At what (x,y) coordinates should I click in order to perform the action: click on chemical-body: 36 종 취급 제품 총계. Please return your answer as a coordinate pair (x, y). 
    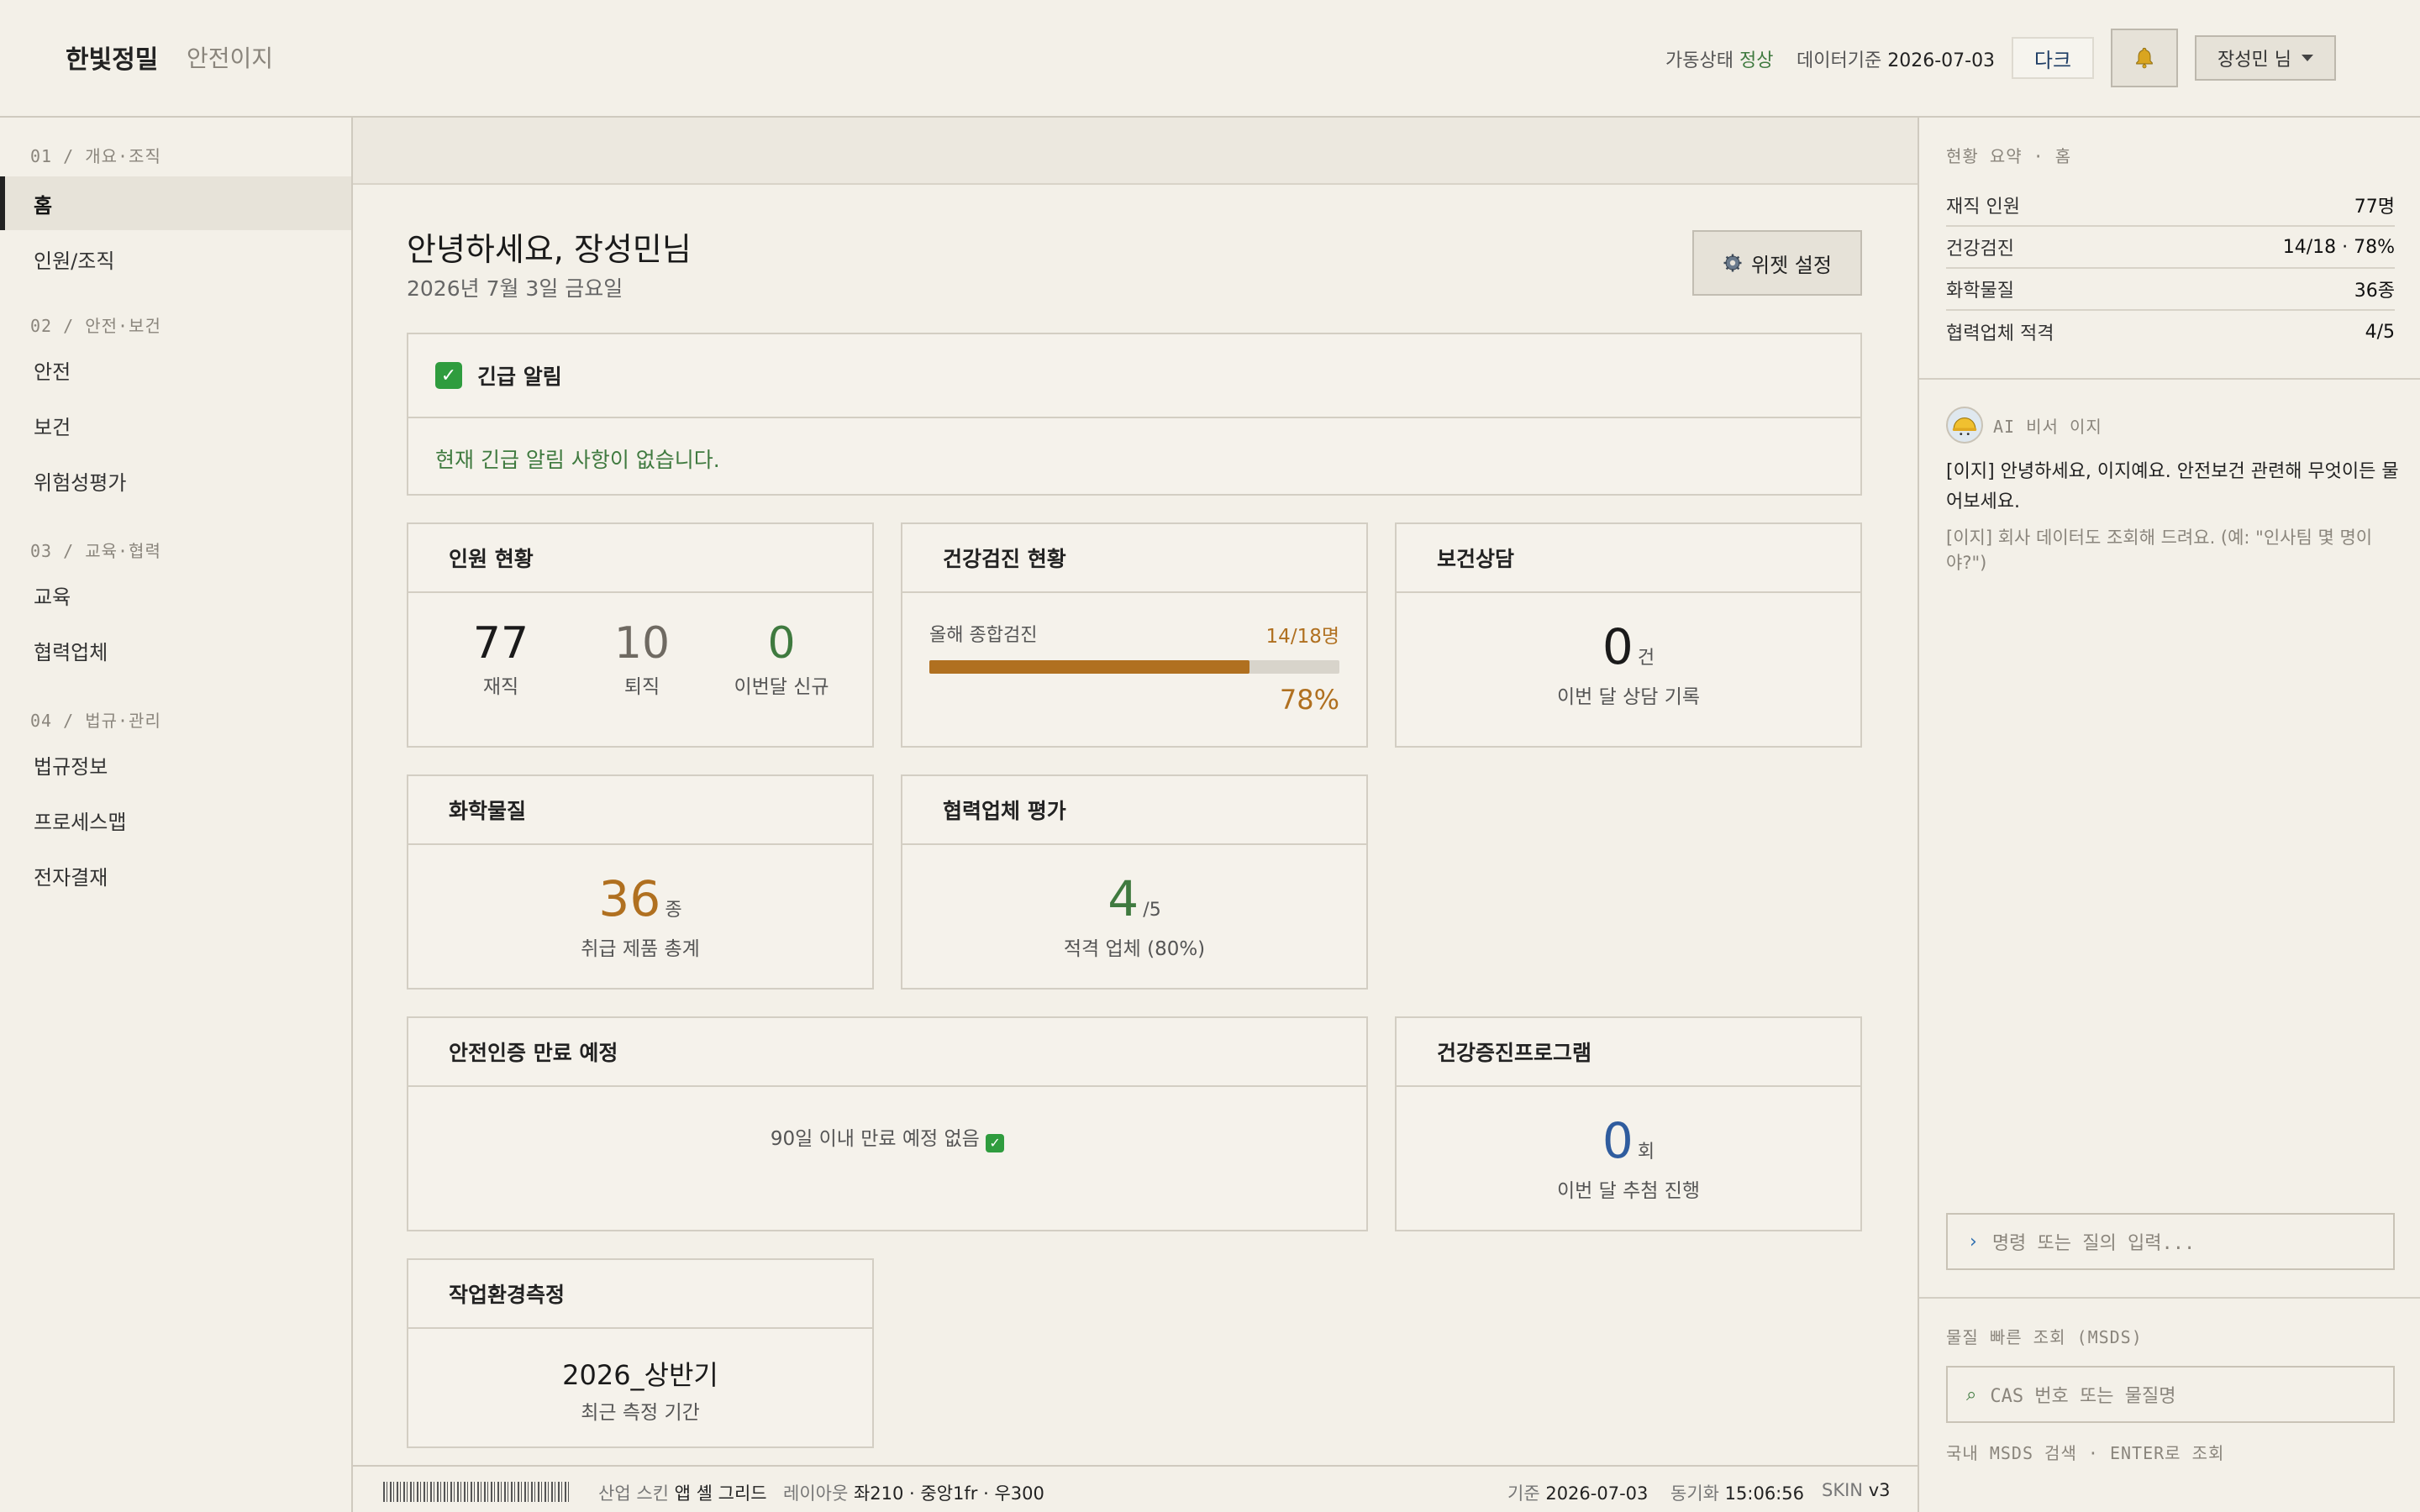
    Looking at the image, I should click on (640, 916).